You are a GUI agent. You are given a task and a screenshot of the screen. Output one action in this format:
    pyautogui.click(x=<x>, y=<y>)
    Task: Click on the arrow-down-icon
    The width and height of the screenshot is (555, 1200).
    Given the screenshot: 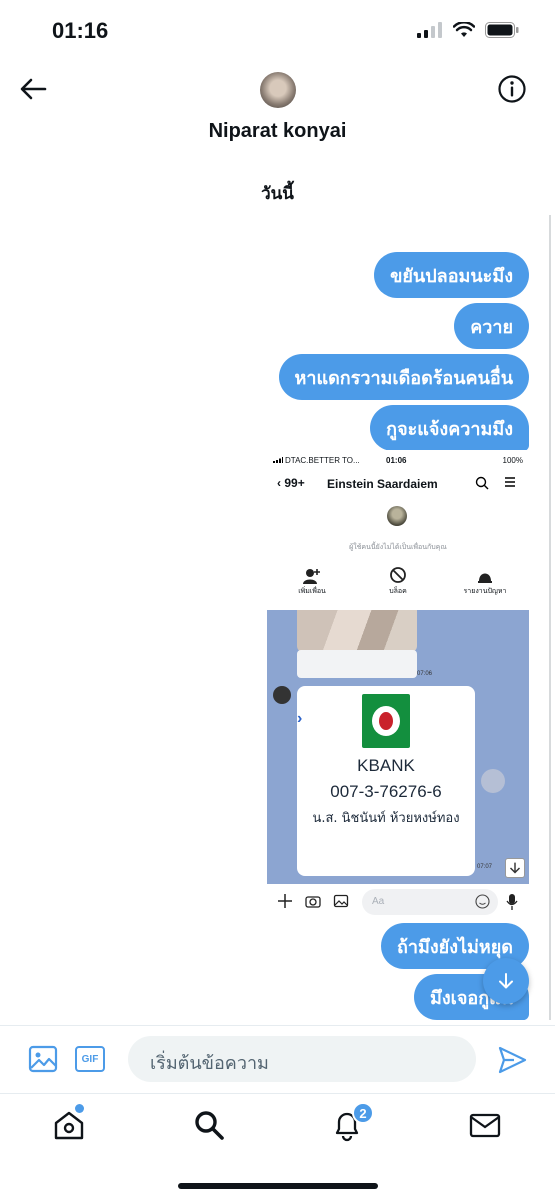 What is the action you would take?
    pyautogui.click(x=506, y=981)
    